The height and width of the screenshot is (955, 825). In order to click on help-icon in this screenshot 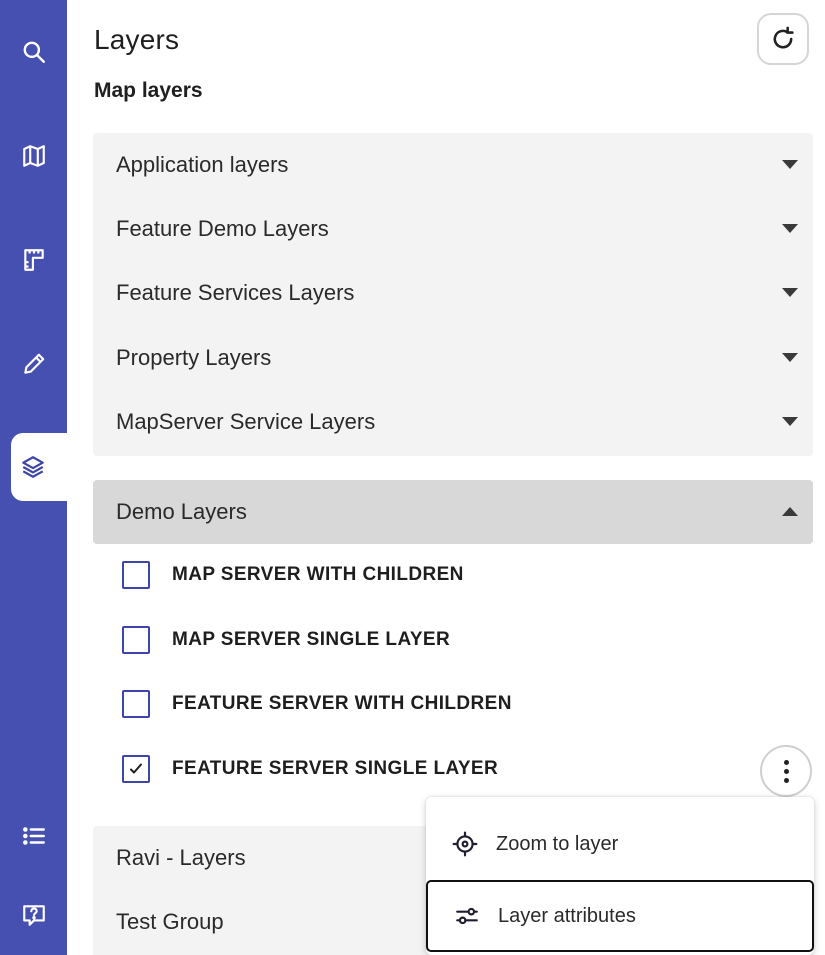, I will do `click(33, 915)`.